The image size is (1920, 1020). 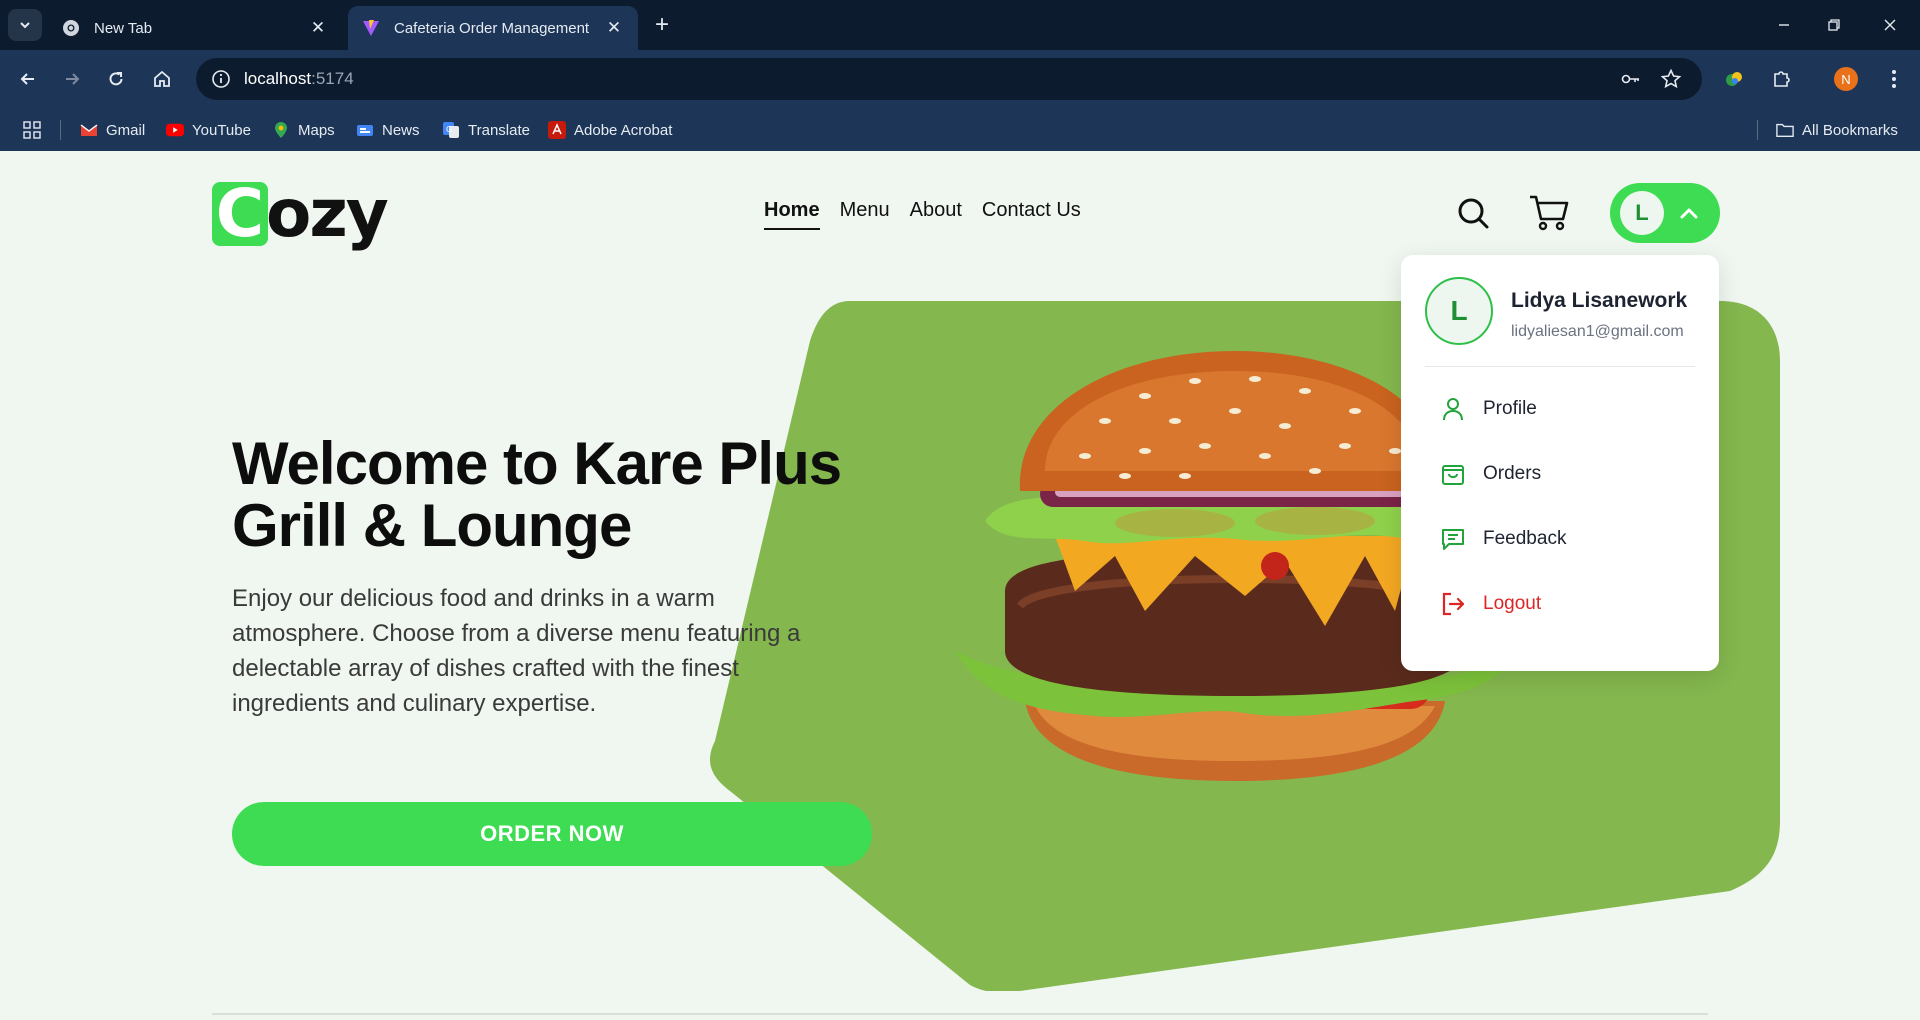 I want to click on reload-button, so click(x=116, y=79).